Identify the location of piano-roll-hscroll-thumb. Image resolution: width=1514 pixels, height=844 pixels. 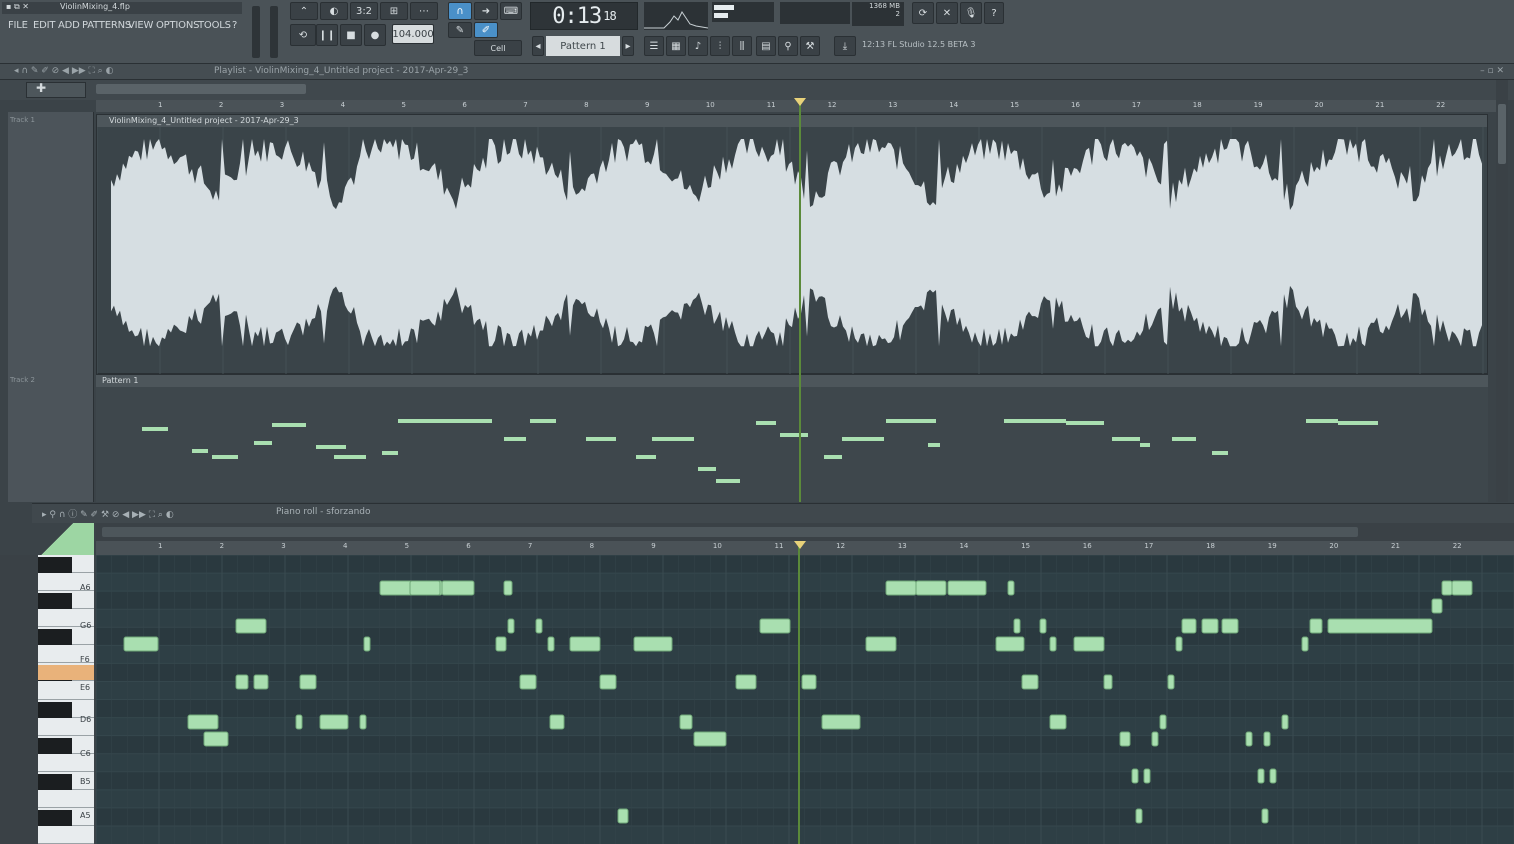
(730, 532).